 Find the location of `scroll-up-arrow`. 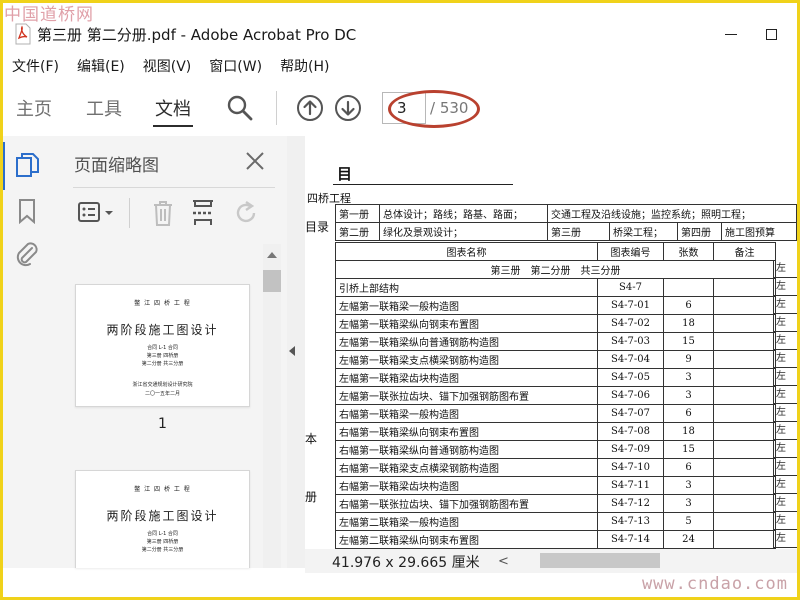

scroll-up-arrow is located at coordinates (272, 255).